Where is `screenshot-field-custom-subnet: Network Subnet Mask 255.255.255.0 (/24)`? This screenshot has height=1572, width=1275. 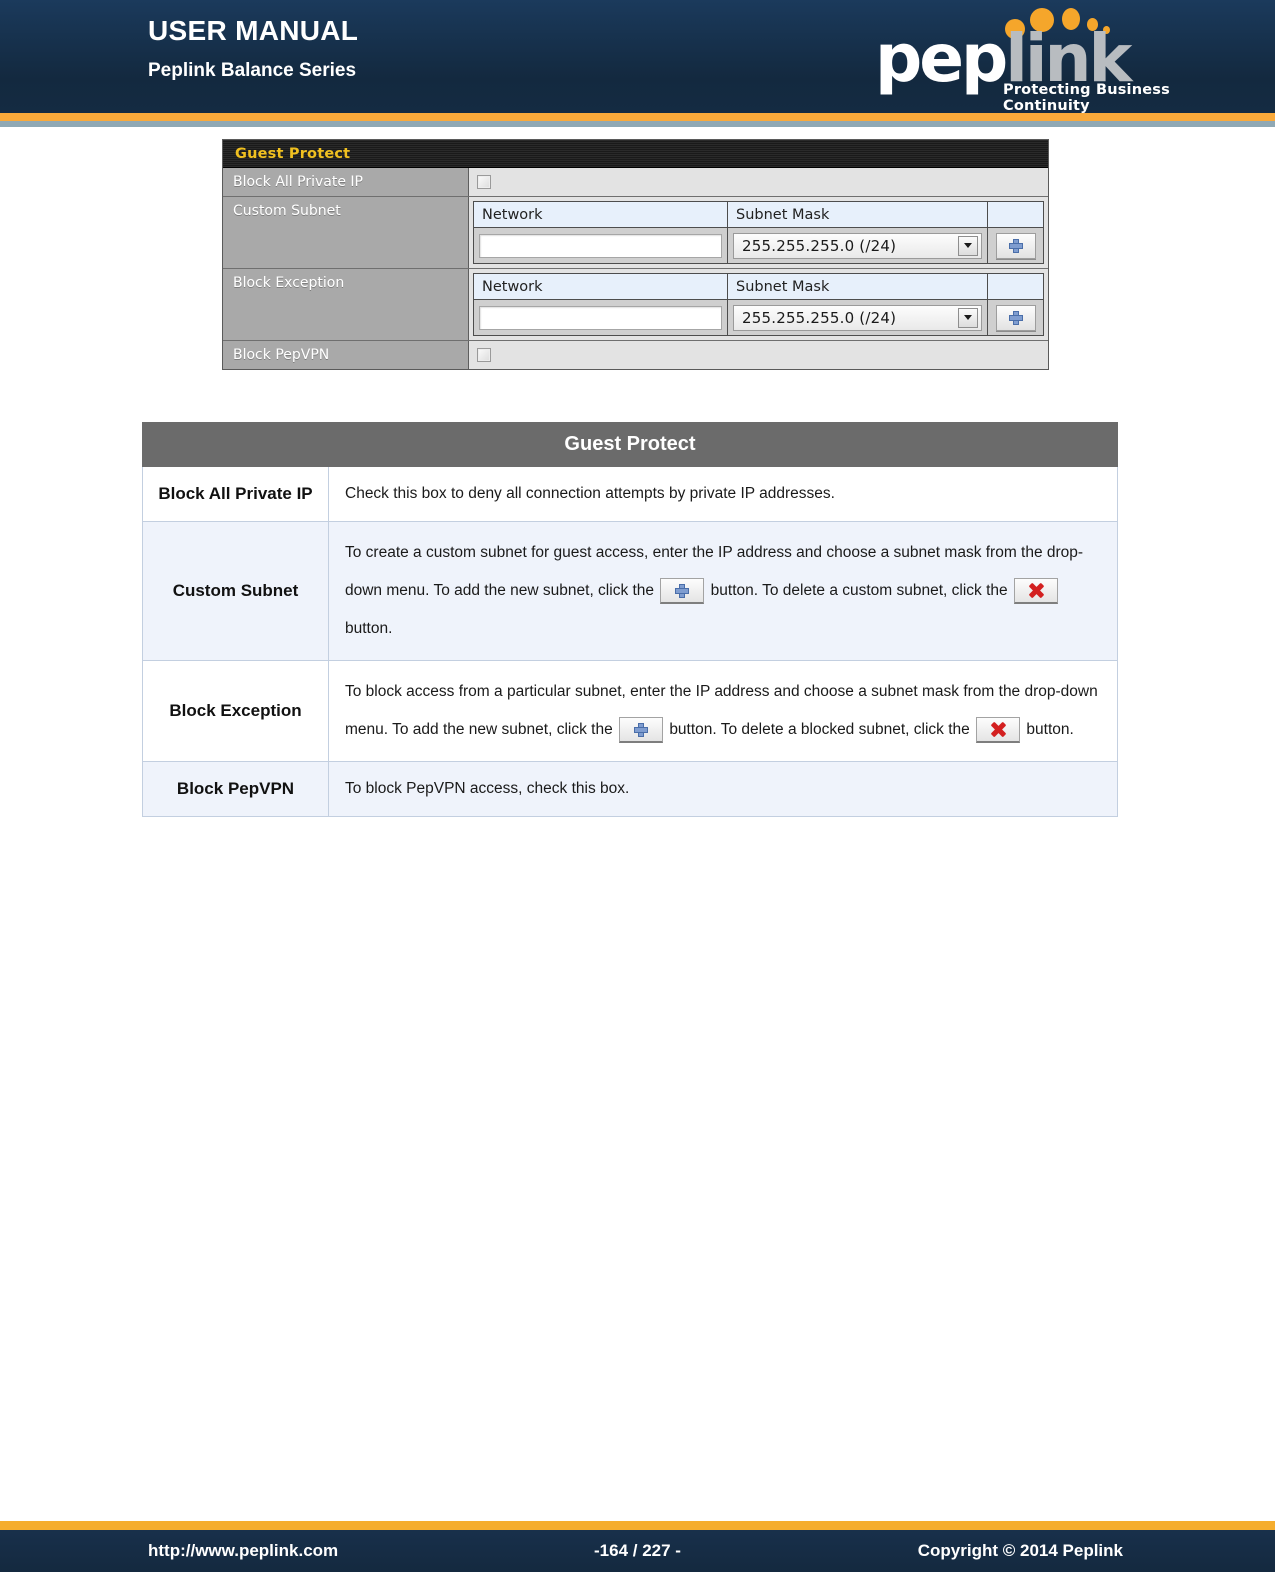 screenshot-field-custom-subnet: Network Subnet Mask 255.255.255.0 (/24) is located at coordinates (758, 232).